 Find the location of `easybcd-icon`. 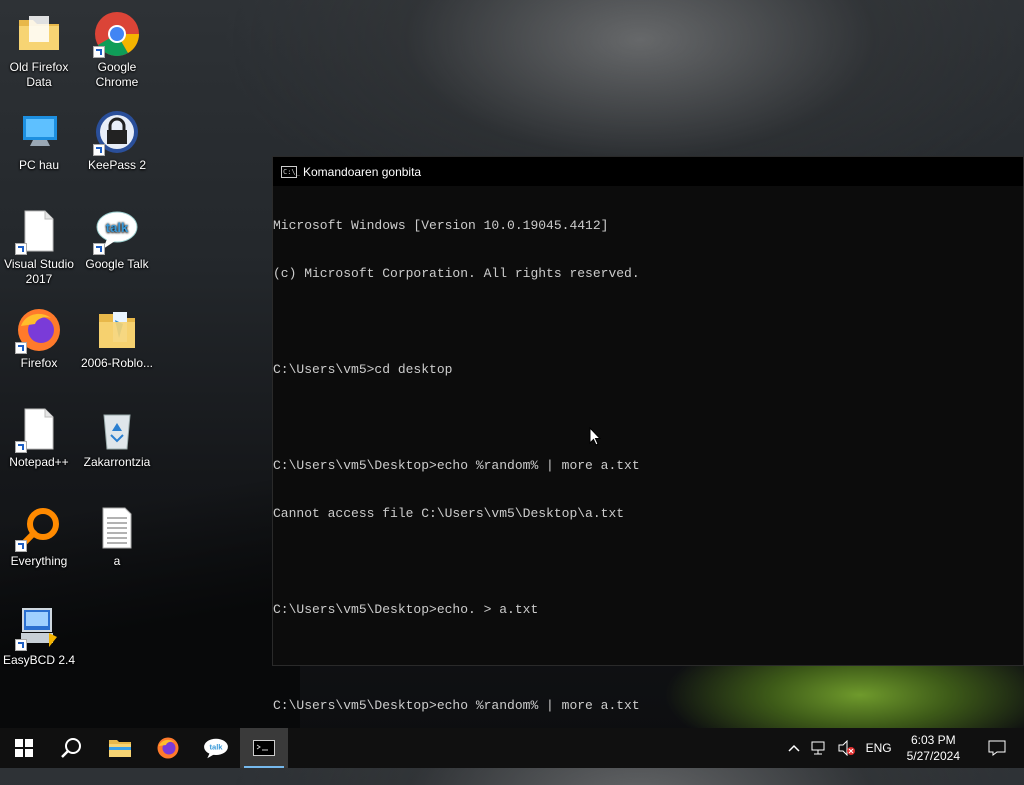

easybcd-icon is located at coordinates (39, 627).